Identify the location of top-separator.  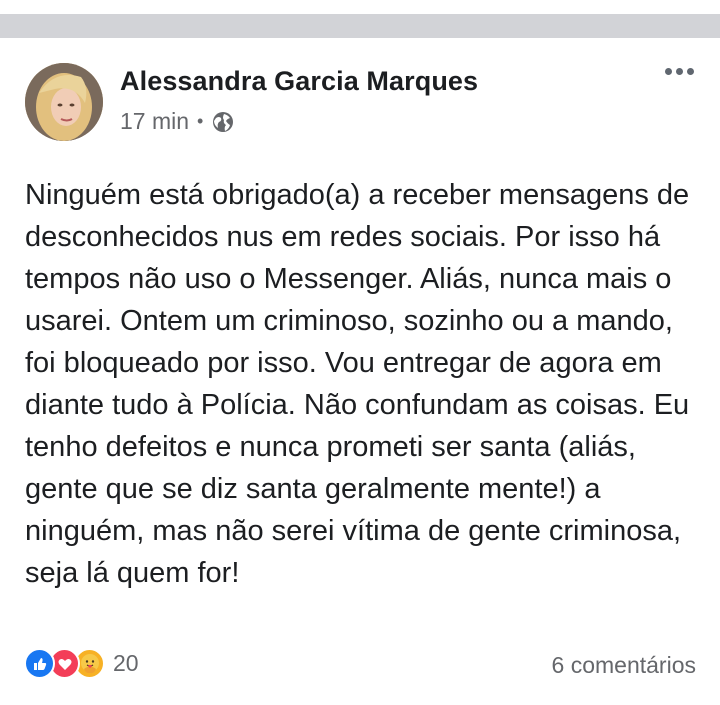
(360, 19).